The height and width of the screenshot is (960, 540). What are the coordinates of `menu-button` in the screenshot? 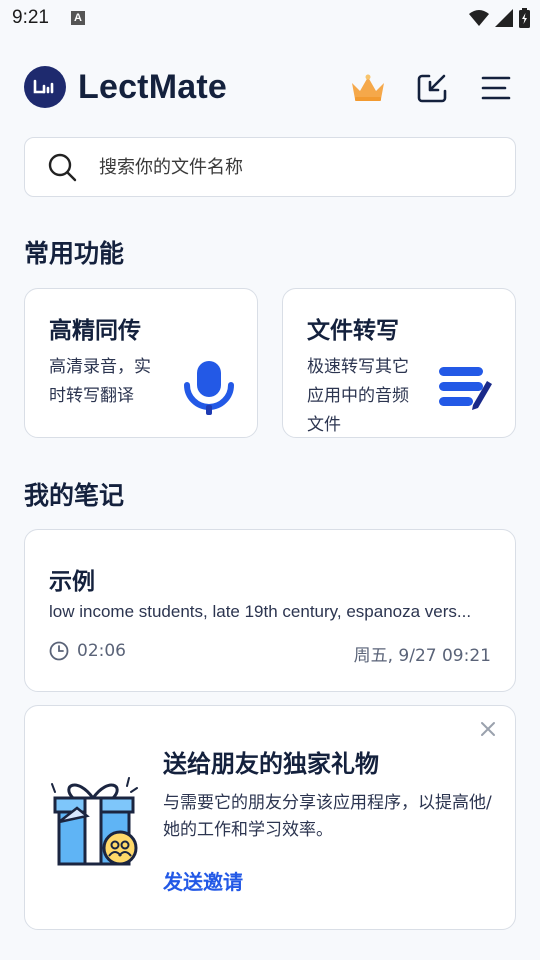 It's located at (496, 88).